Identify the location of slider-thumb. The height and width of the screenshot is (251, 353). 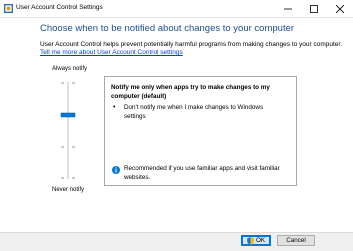
(68, 115).